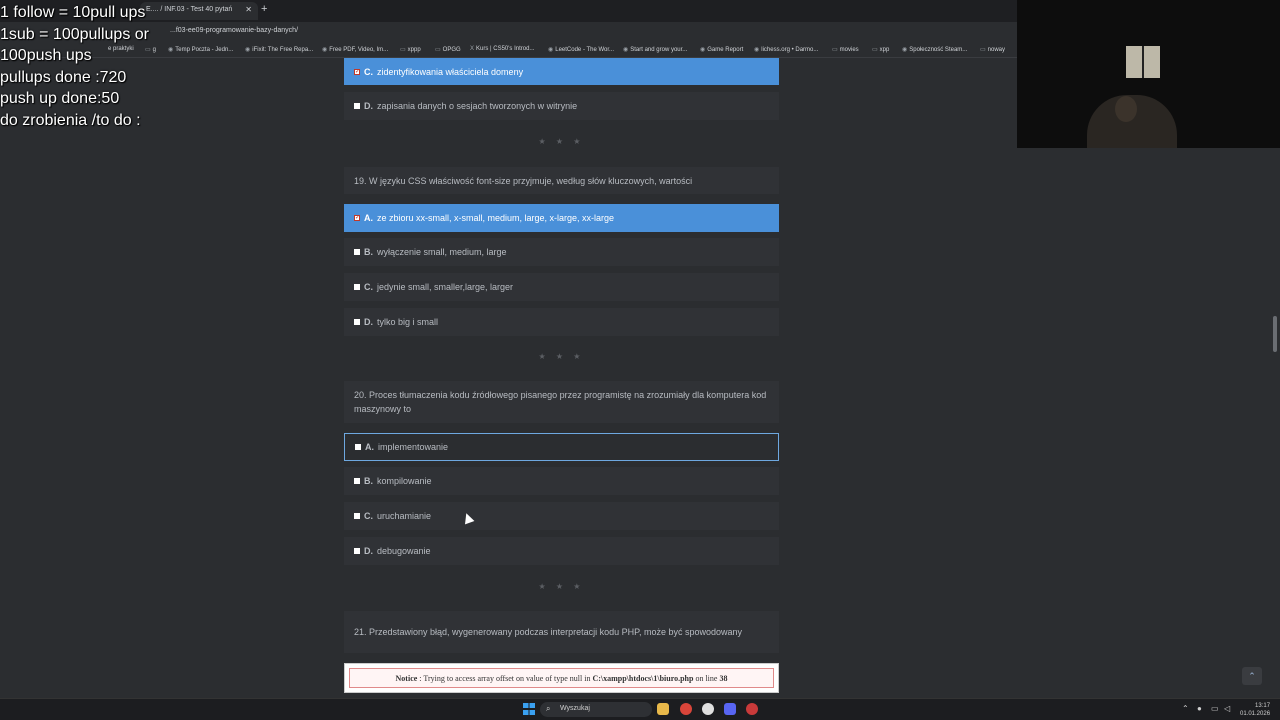 This screenshot has height=720, width=1280. Describe the element at coordinates (264, 9) in the screenshot. I see `new-tab-icon: +` at that location.